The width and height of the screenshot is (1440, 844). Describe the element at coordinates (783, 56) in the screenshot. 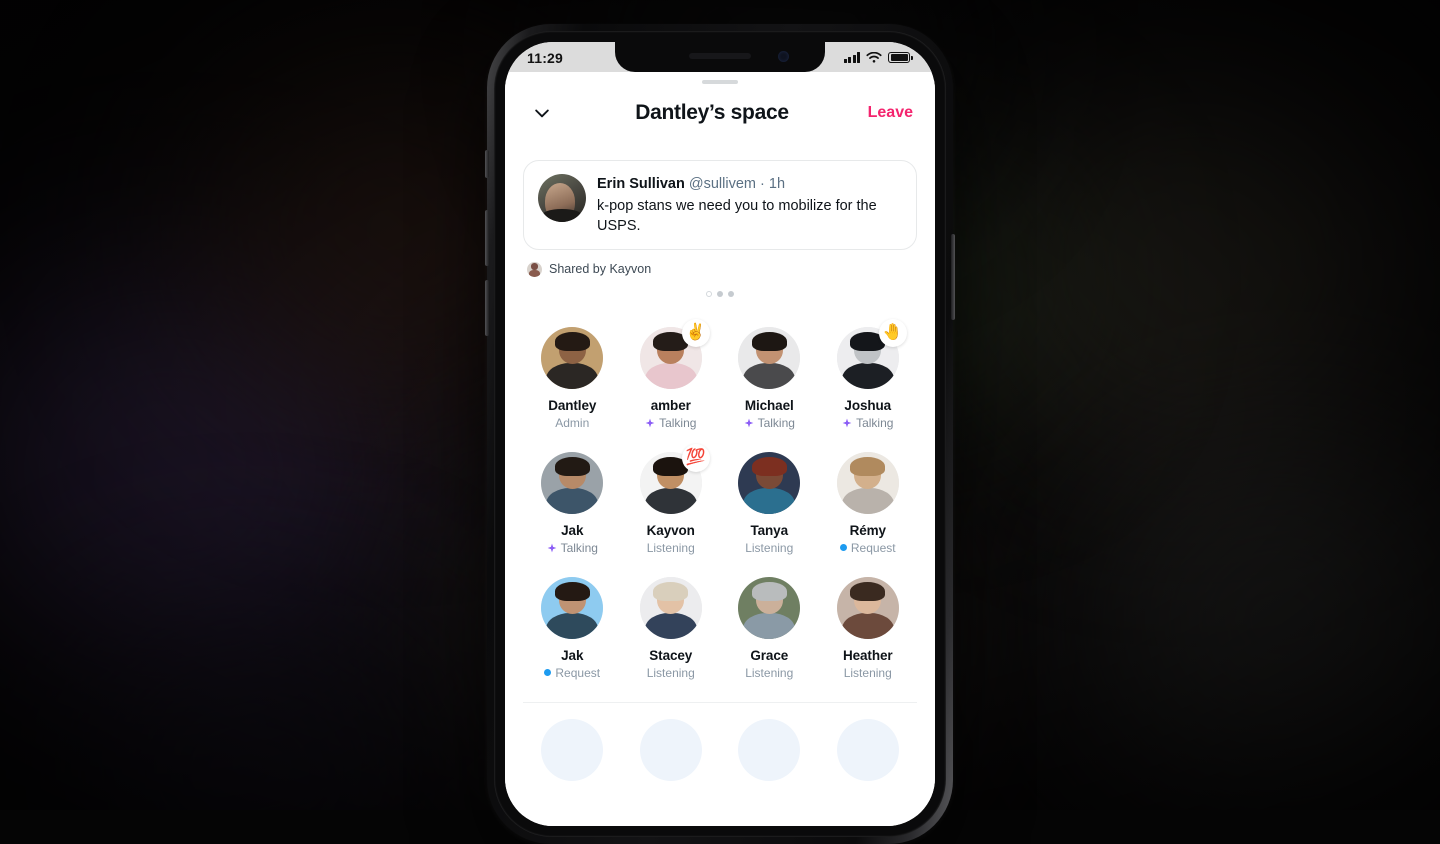

I see `front-camera-icon` at that location.